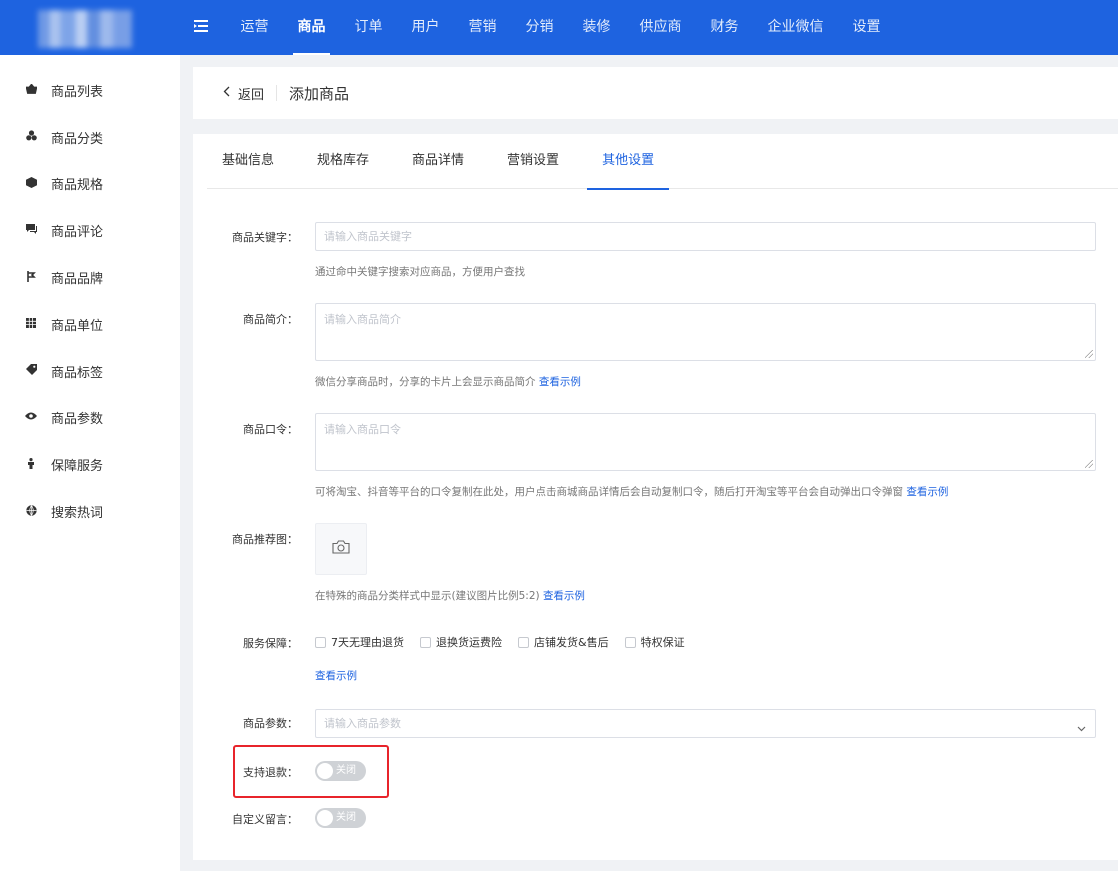 The image size is (1118, 871). I want to click on tab-spec-stock: 规格库存, so click(343, 161).